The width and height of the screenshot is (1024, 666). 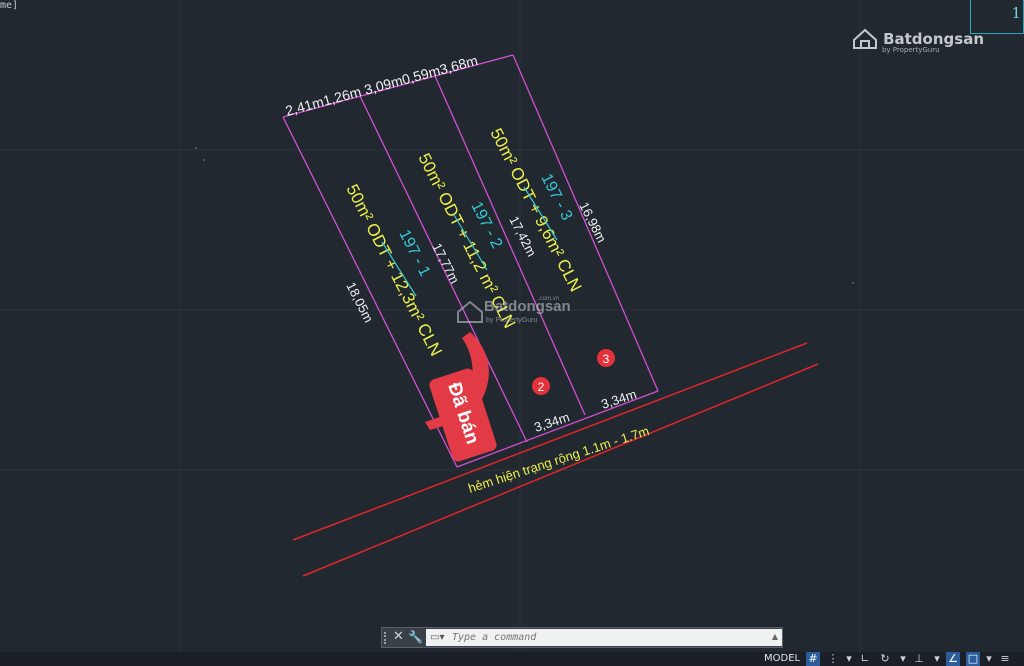 I want to click on road-label: hẻm hiện trạng rộng 1.1m - 1.7m, so click(x=558, y=459).